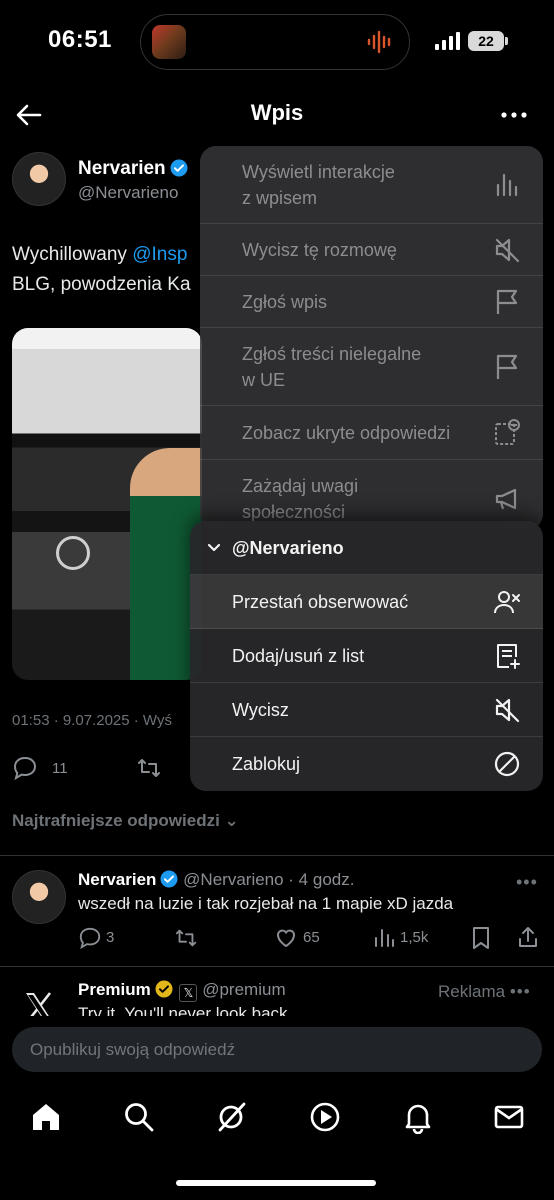 This screenshot has height=1200, width=554. Describe the element at coordinates (371, 302) in the screenshot. I see `menu-item-report-post: Zgłoś wpis` at that location.